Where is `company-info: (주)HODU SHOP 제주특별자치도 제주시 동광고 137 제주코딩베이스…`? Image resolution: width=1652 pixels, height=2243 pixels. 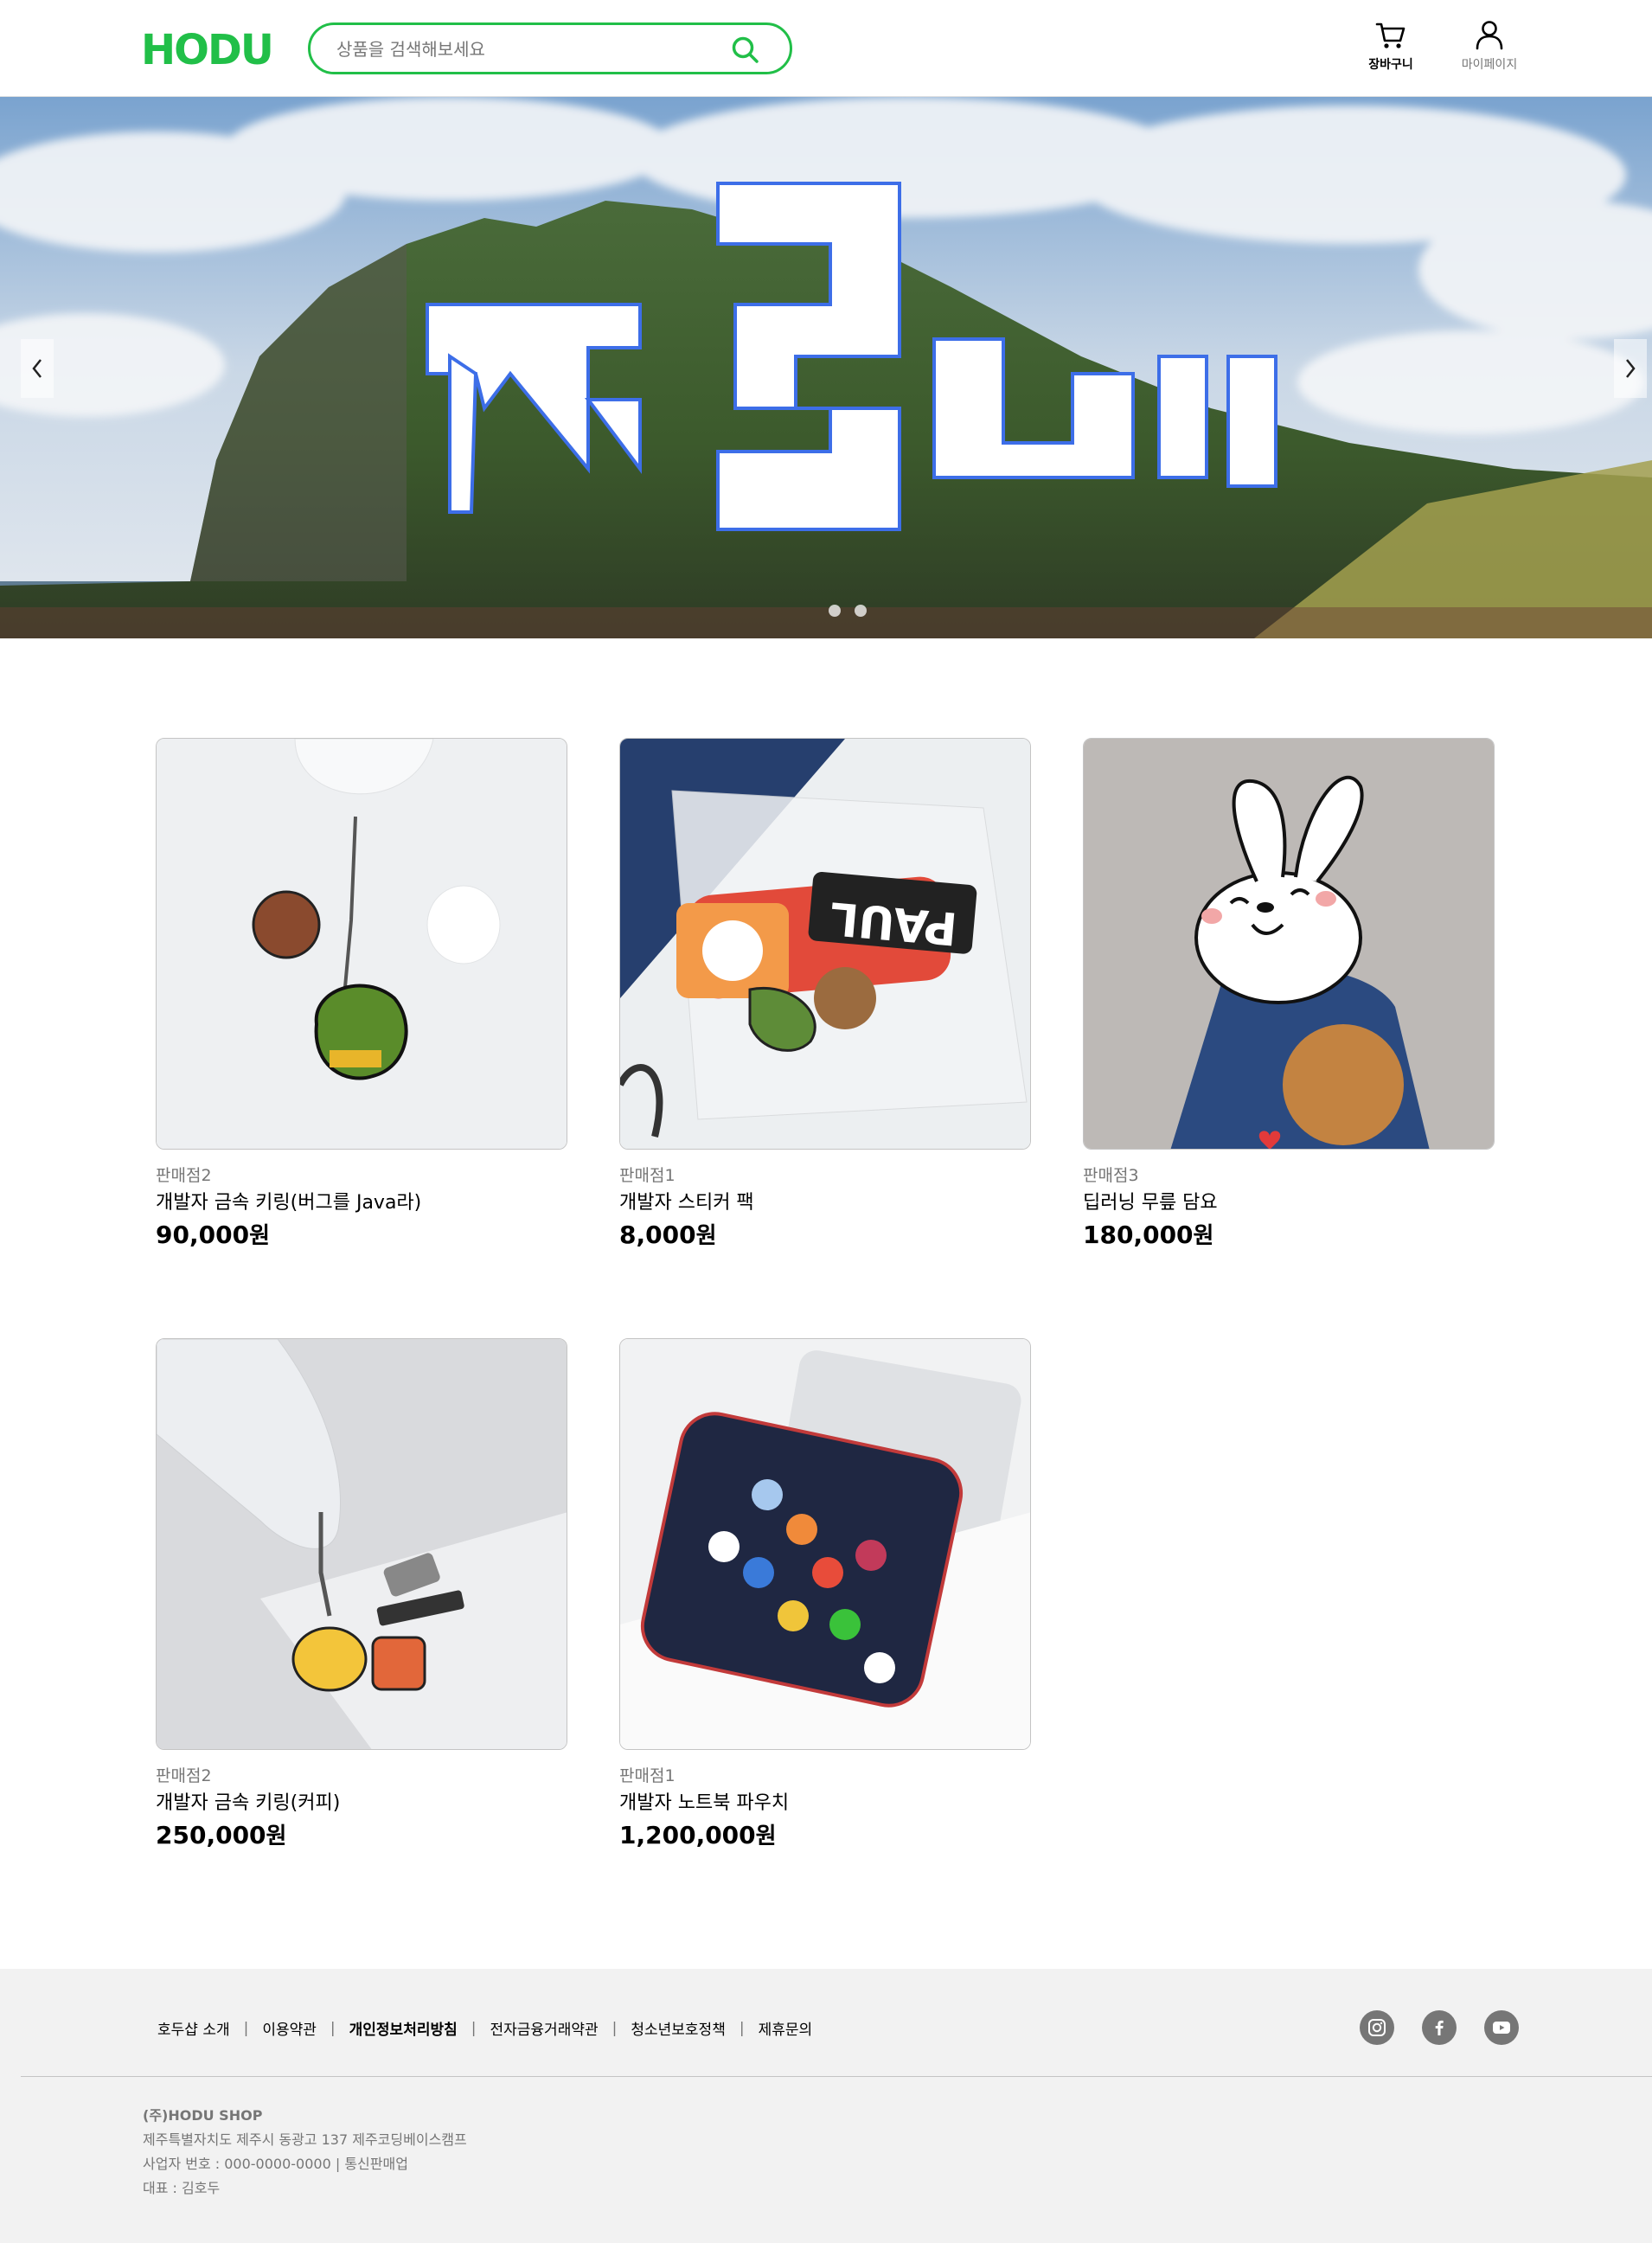 company-info: (주)HODU SHOP 제주특별자치도 제주시 동광고 137 제주코딩베이스… is located at coordinates (305, 2152).